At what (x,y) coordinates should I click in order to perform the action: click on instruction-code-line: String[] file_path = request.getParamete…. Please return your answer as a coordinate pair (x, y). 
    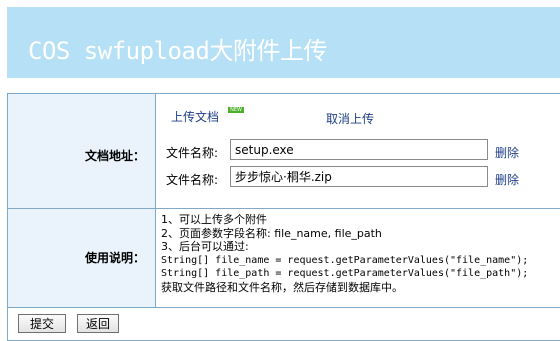
    Looking at the image, I should click on (345, 273).